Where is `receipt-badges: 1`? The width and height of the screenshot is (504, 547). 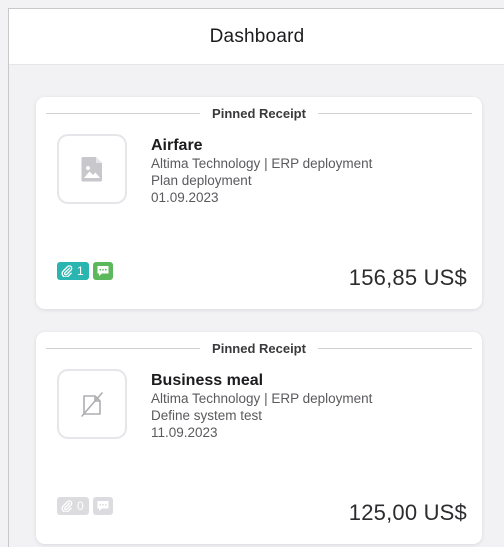
receipt-badges: 1 is located at coordinates (85, 271).